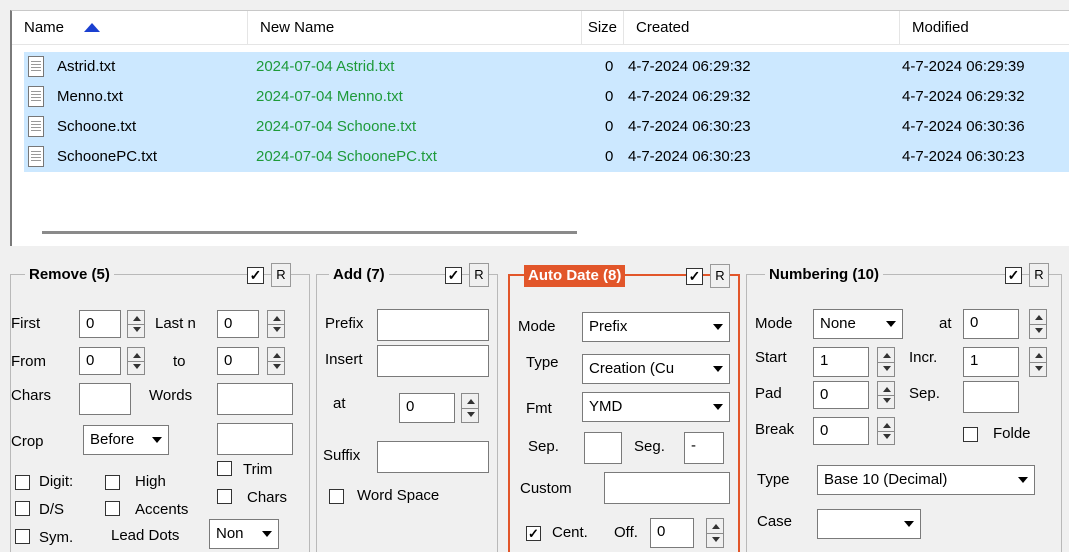  I want to click on file-created: 4-7-2024 06:30:23, so click(689, 126).